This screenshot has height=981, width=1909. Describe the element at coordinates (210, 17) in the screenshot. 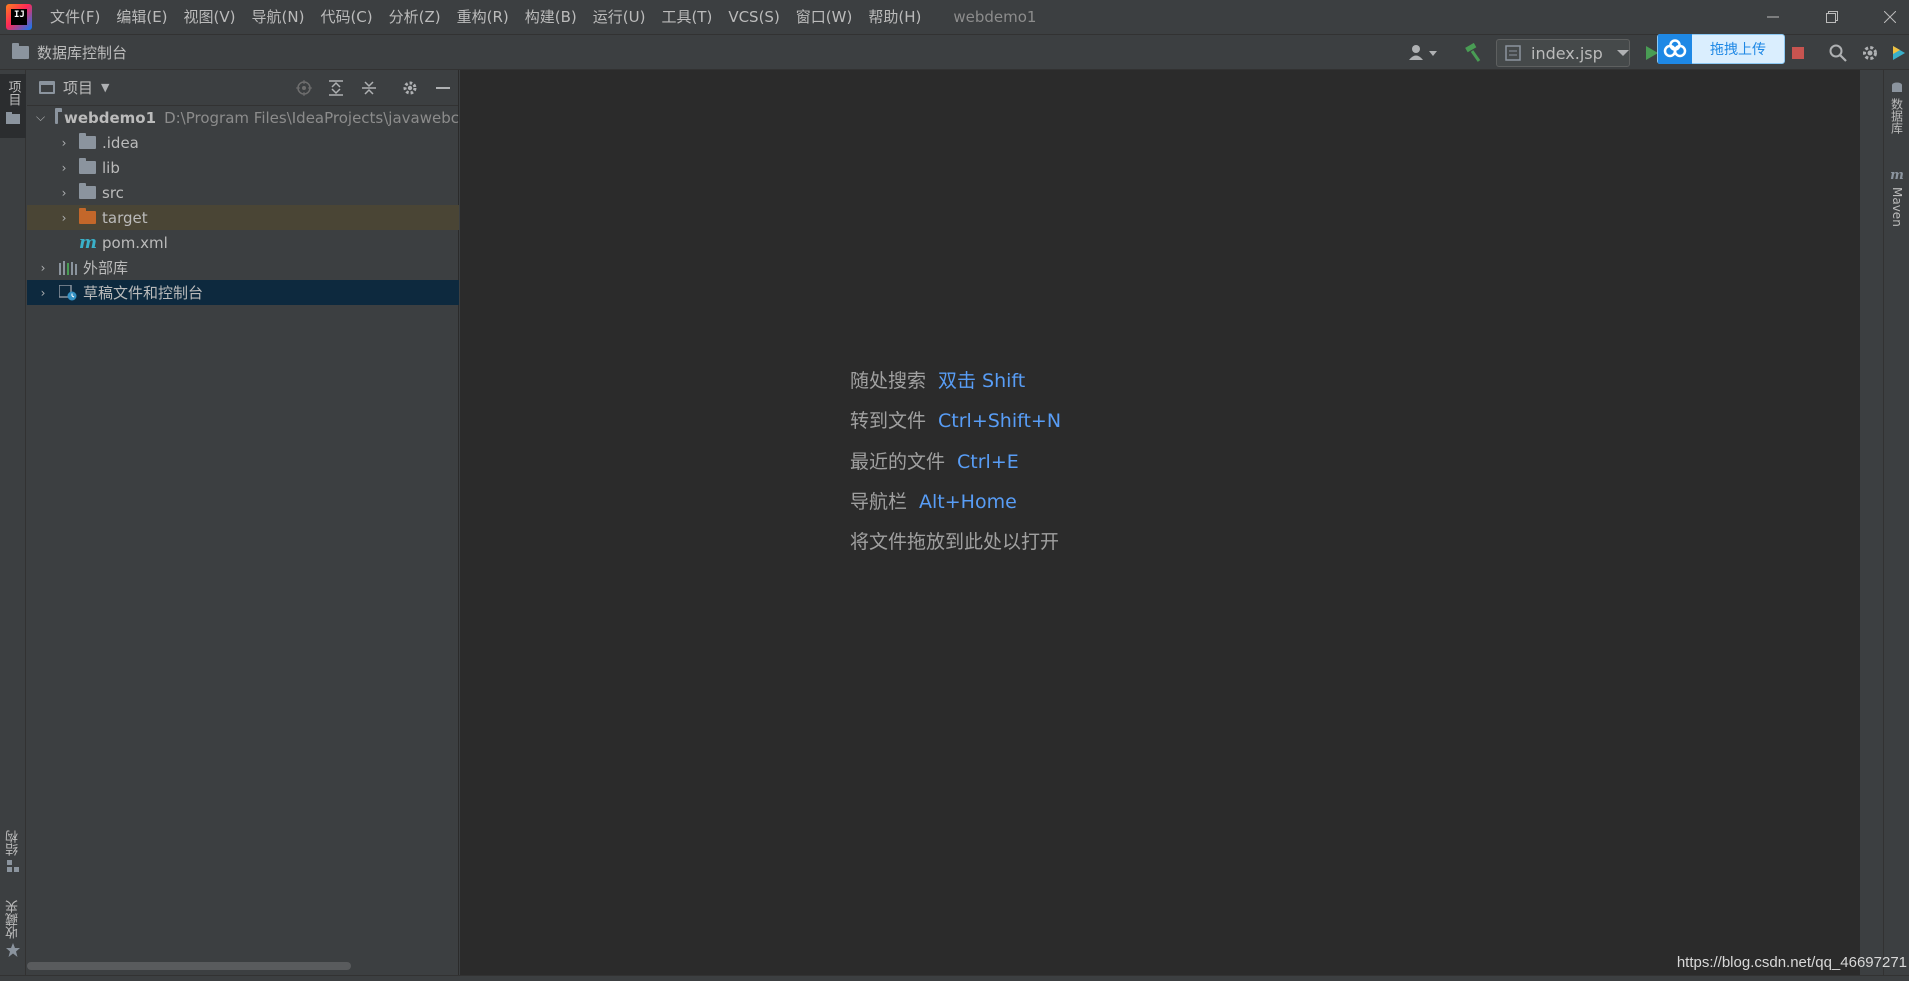

I see `menu-view: 视图(V)` at that location.